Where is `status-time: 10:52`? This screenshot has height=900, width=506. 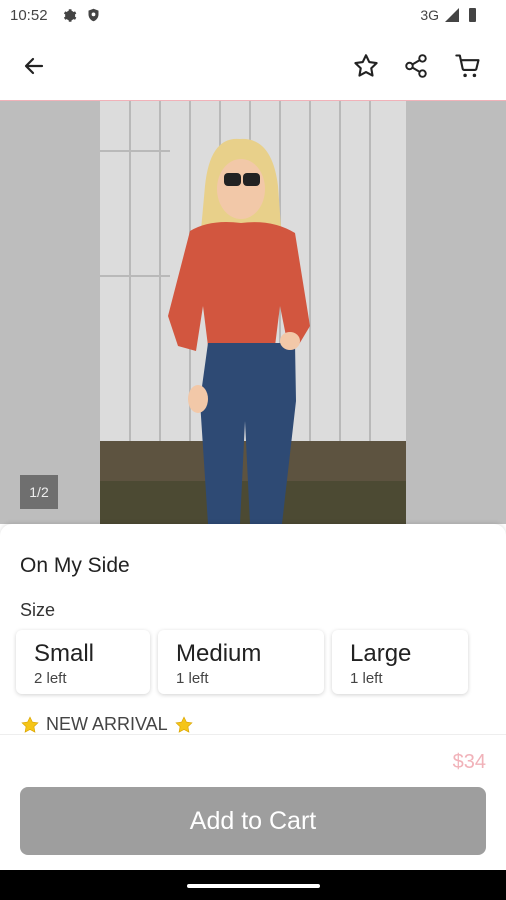 status-time: 10:52 is located at coordinates (29, 15).